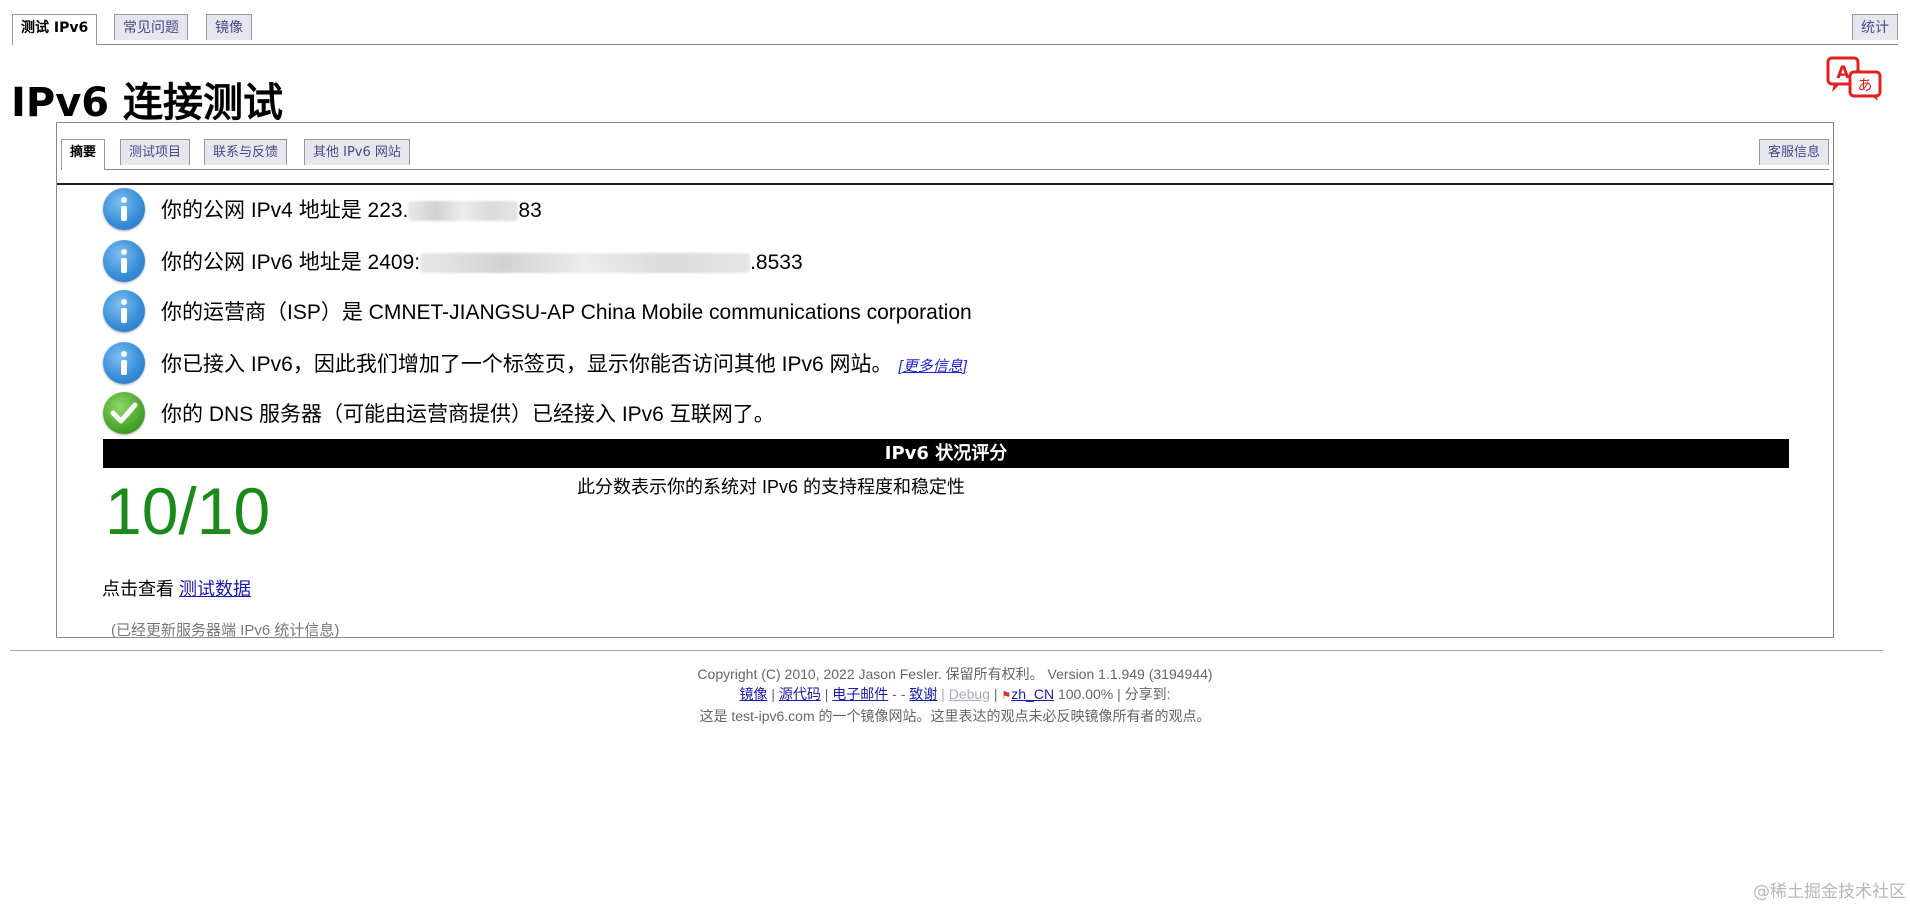  Describe the element at coordinates (969, 694) in the screenshot. I see `debug-link: Debug` at that location.